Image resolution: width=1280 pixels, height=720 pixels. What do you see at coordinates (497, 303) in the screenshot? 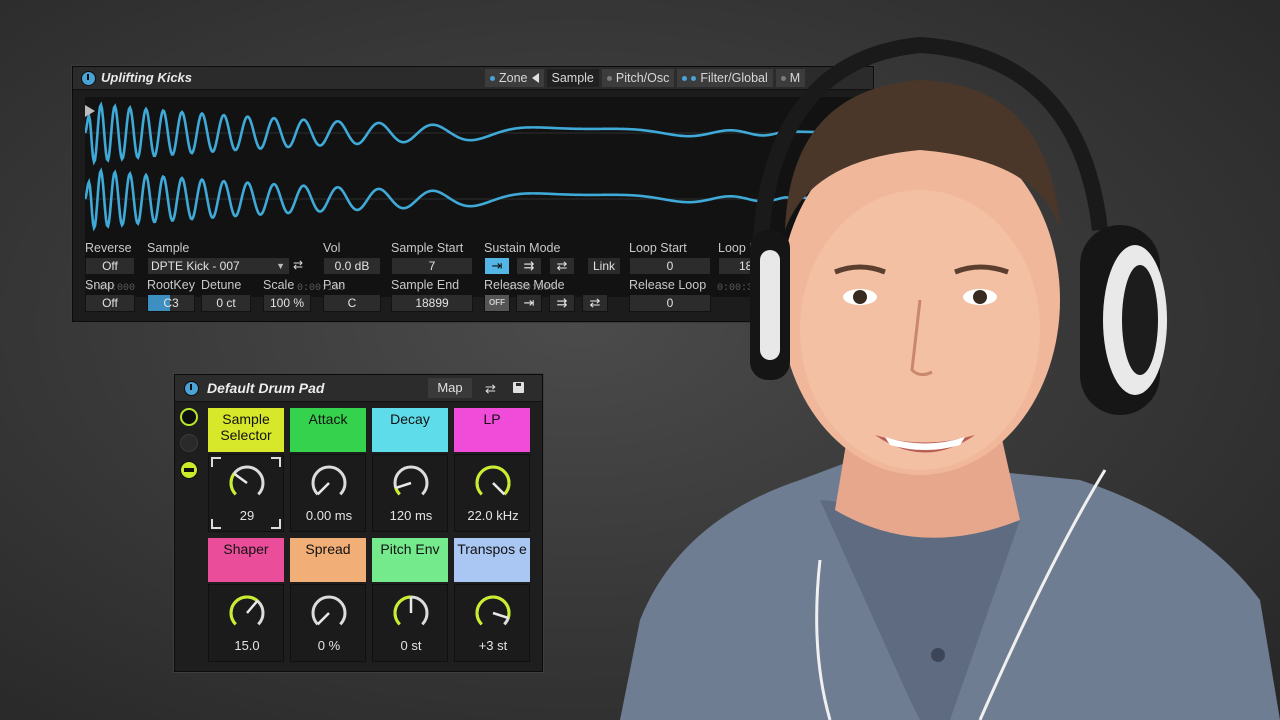
I see `release-mode-off-button: OFF` at bounding box center [497, 303].